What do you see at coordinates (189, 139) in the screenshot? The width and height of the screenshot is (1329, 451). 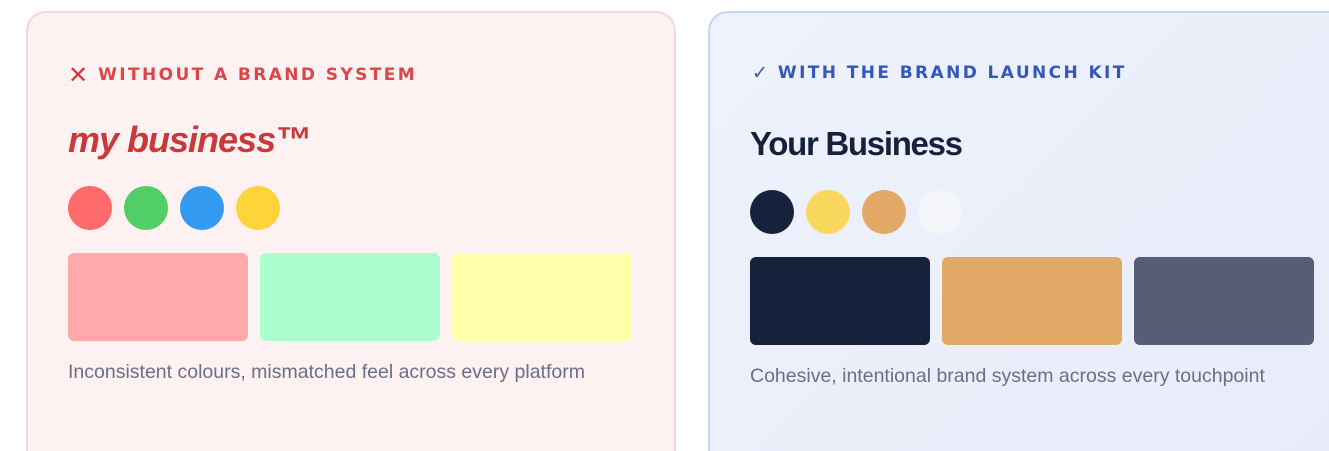 I see `brand-name-sample: my business™` at bounding box center [189, 139].